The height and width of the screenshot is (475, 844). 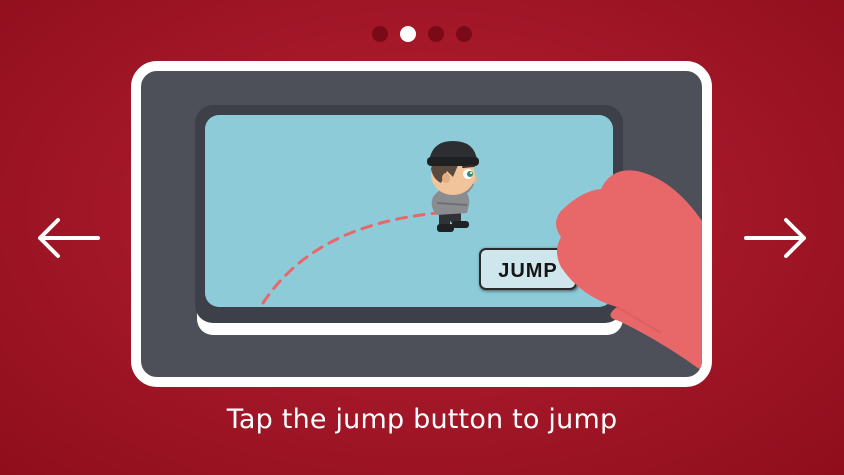 I want to click on hand-illustration, so click(x=629, y=270).